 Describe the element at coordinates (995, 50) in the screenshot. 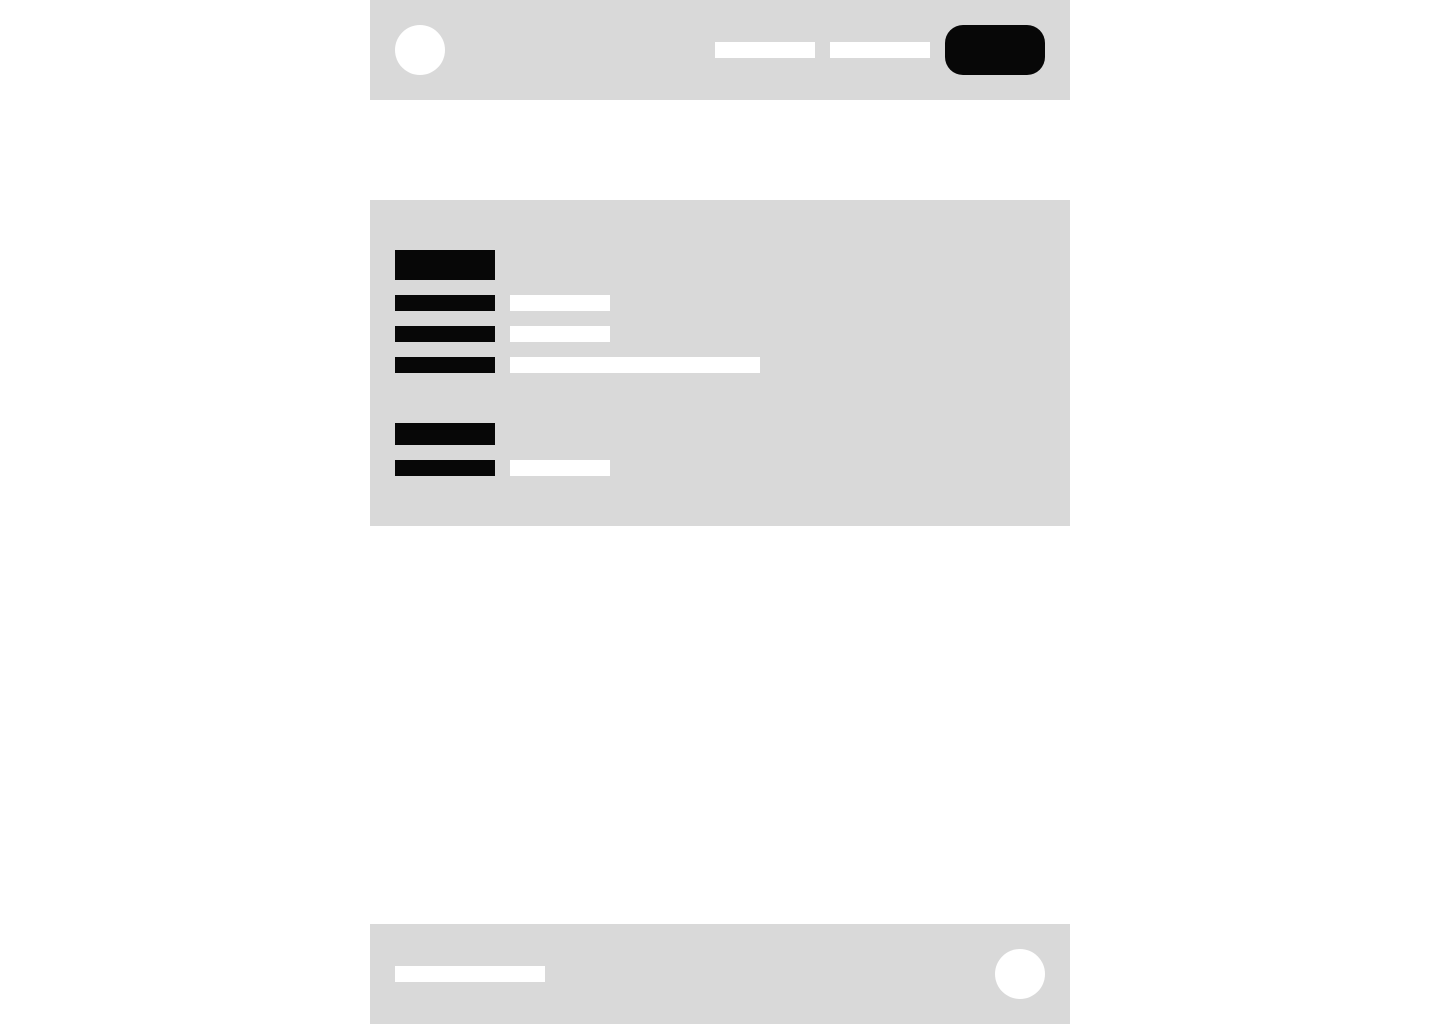

I see `primary-cta-button` at that location.